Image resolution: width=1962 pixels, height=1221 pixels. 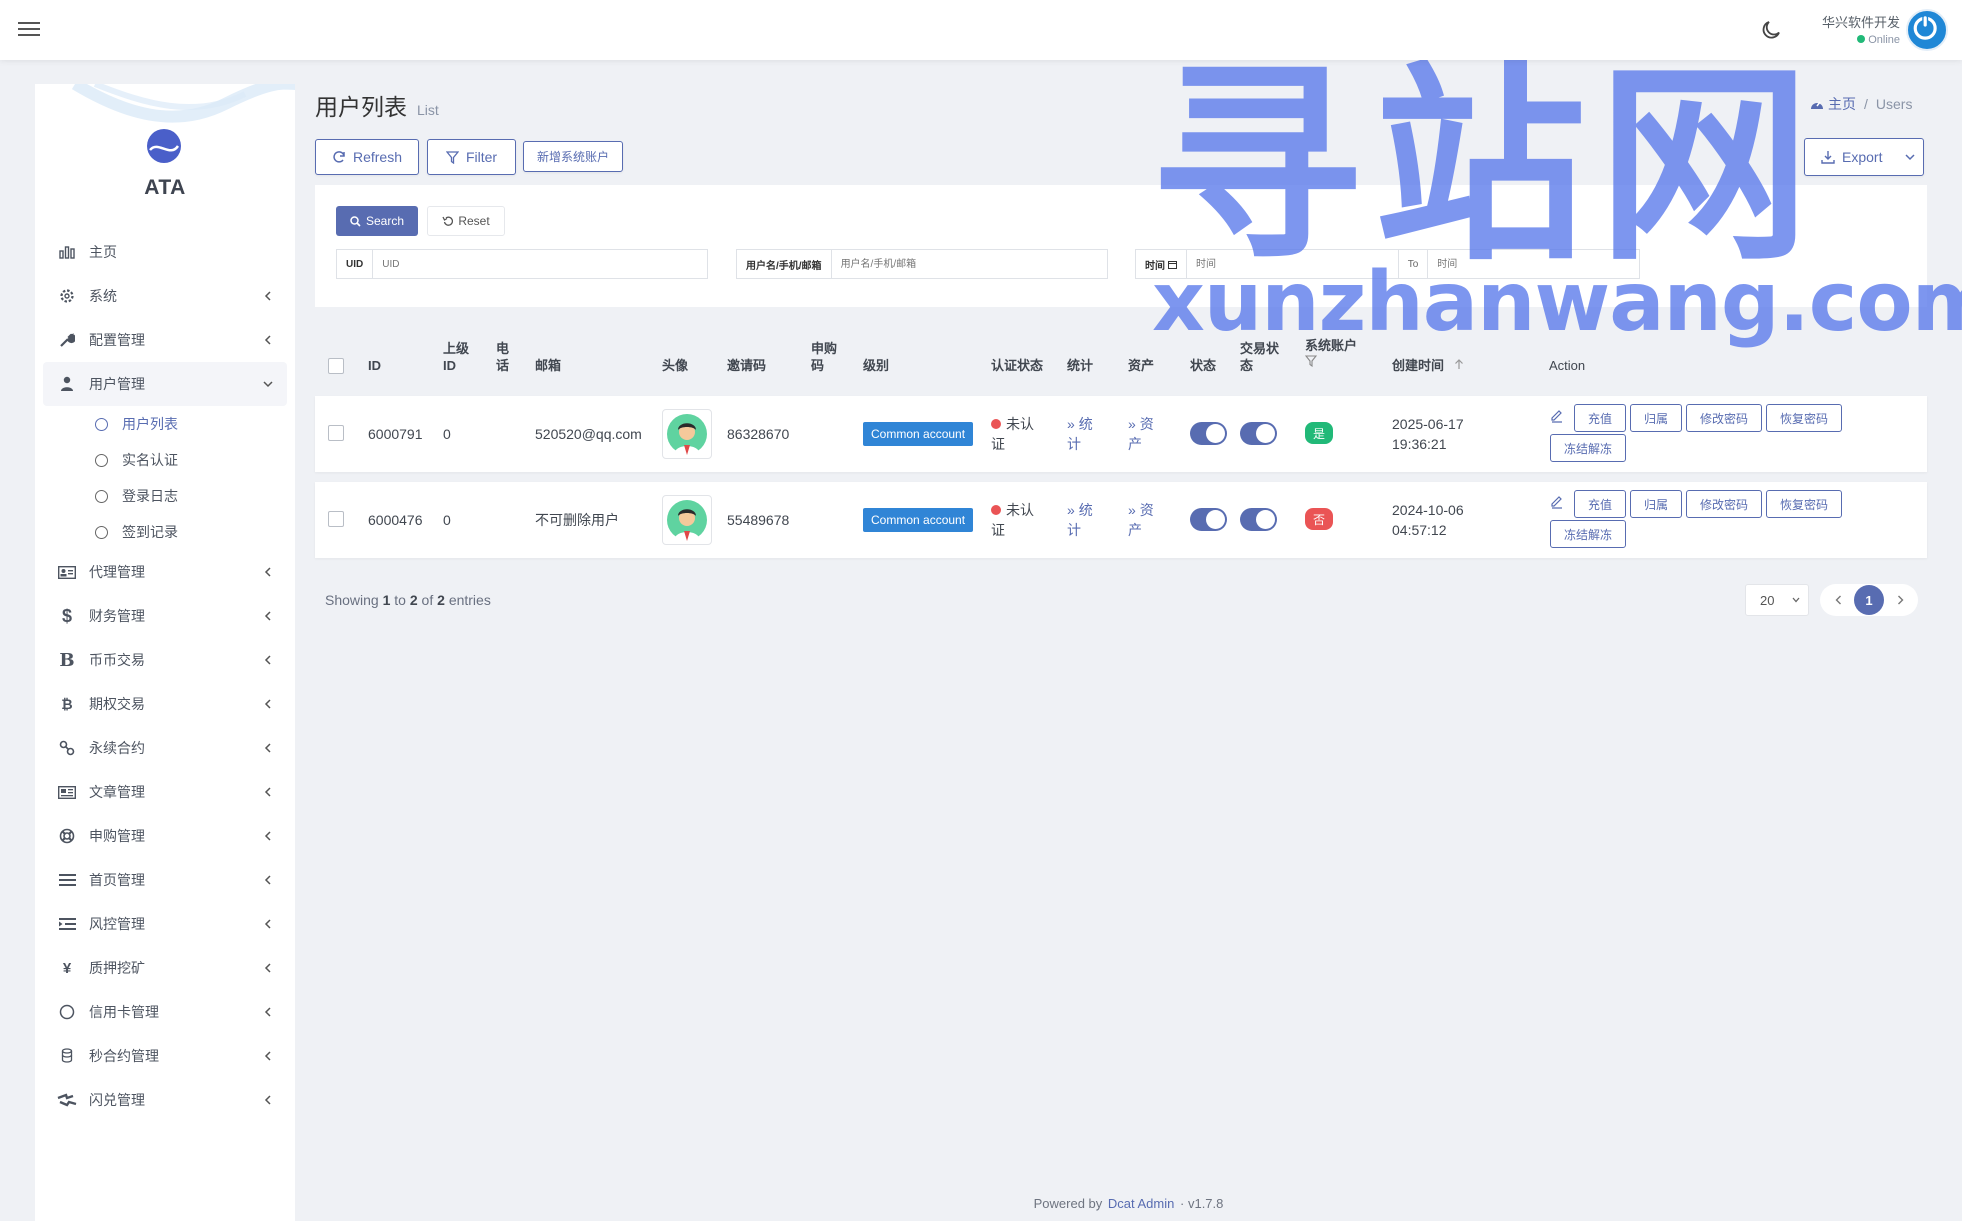 What do you see at coordinates (1861, 39) in the screenshot?
I see `online-dot` at bounding box center [1861, 39].